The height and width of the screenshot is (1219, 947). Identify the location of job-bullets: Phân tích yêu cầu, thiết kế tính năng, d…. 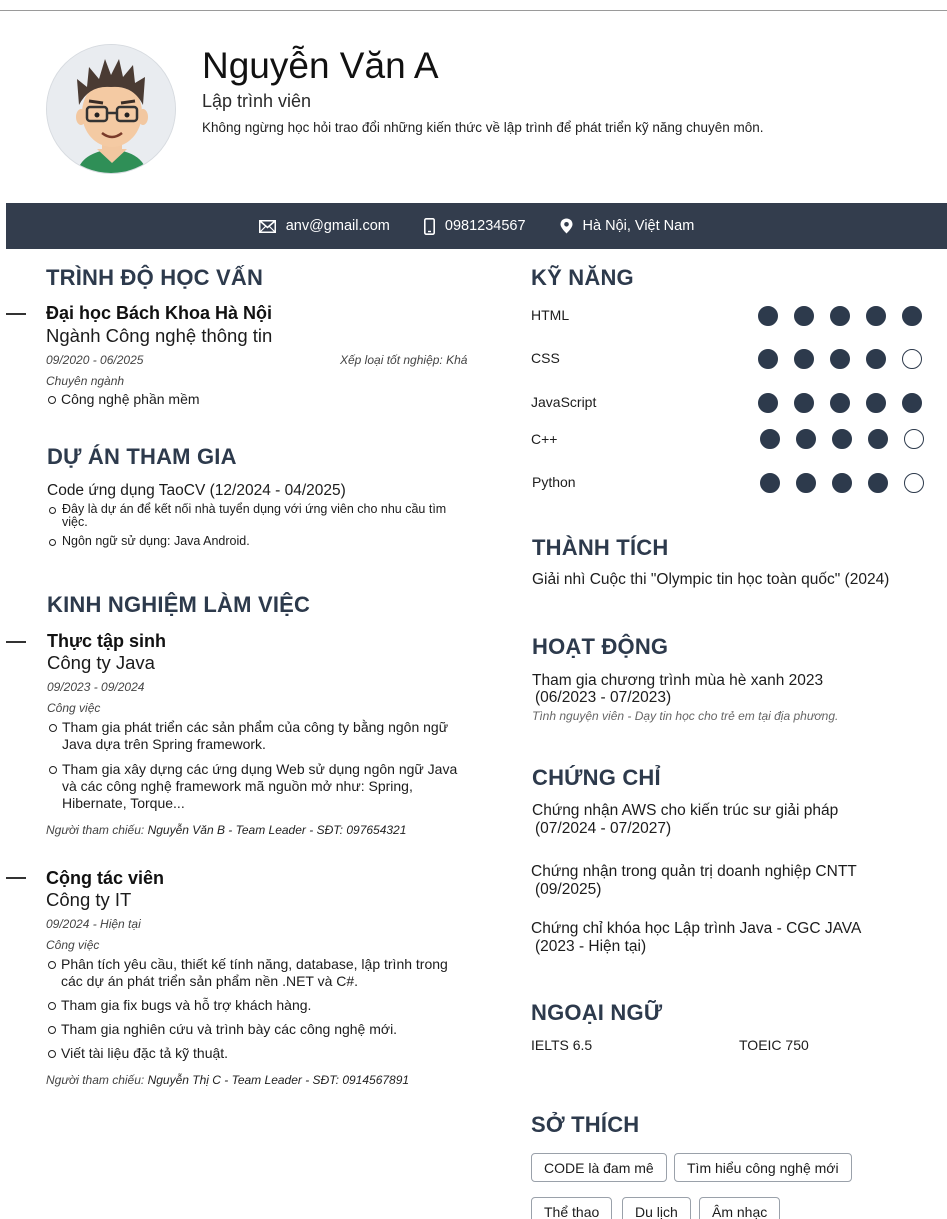
(258, 1009).